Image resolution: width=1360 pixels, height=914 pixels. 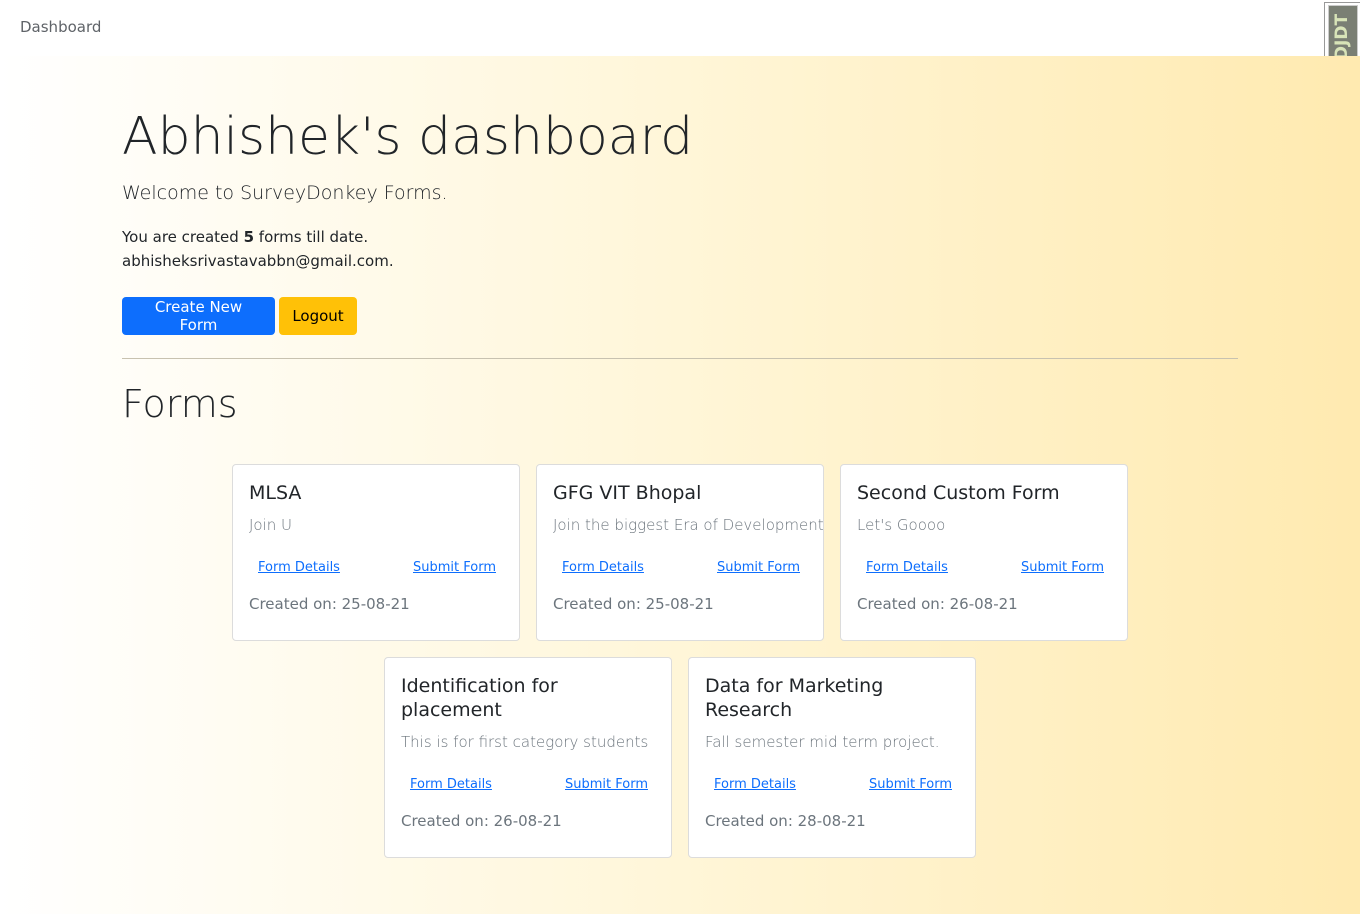 I want to click on form-card-description: Join the biggest Era of Development, so click(x=688, y=525).